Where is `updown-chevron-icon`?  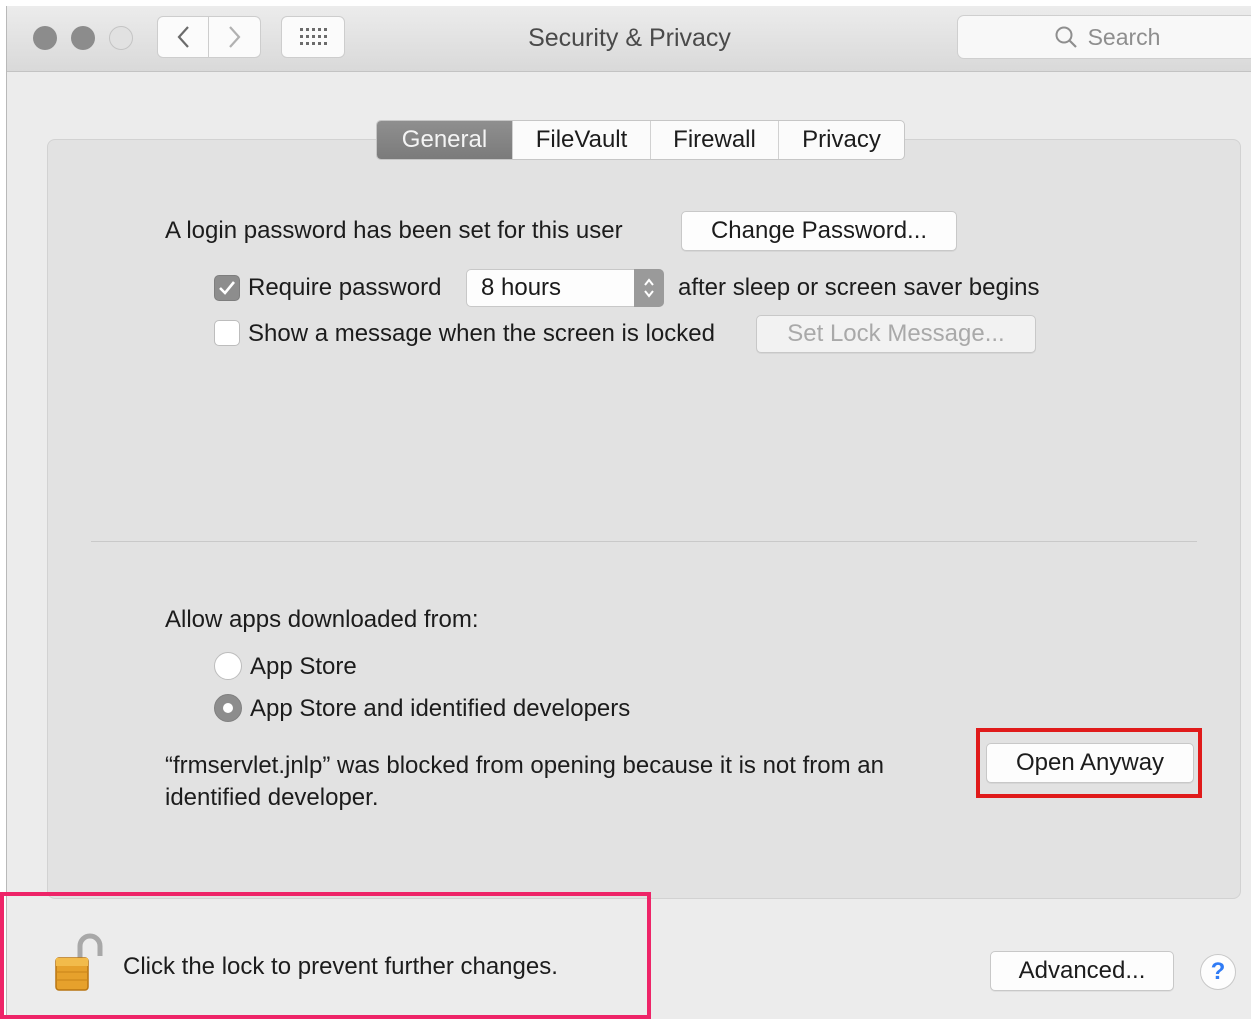
updown-chevron-icon is located at coordinates (649, 288).